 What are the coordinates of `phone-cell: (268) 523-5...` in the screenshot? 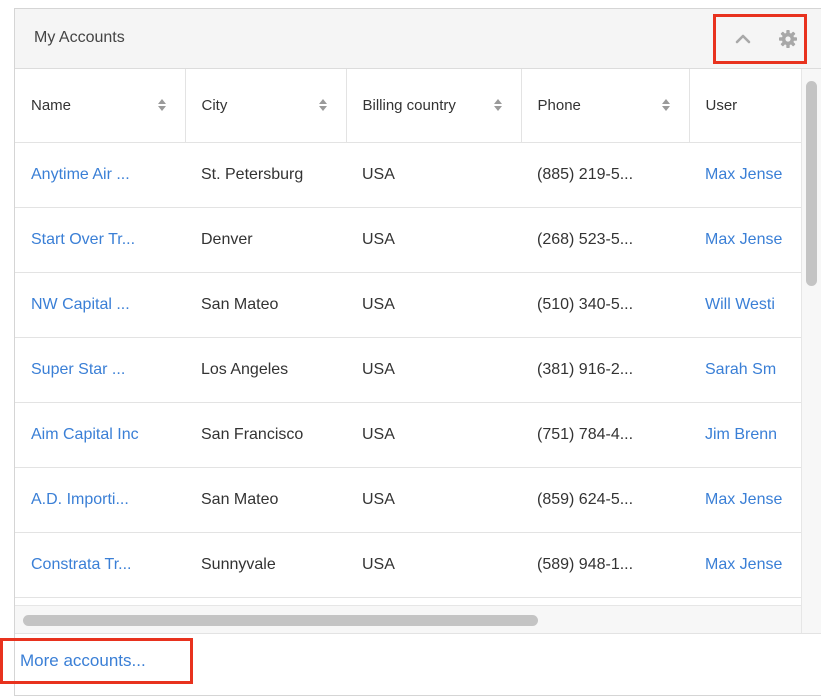 It's located at (605, 240).